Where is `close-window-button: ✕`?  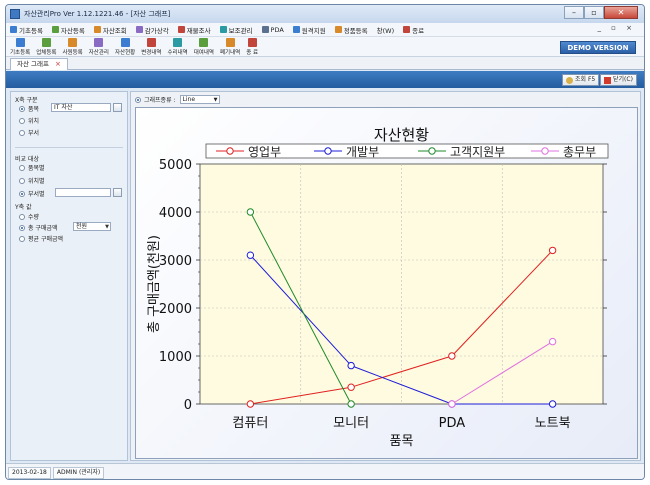
close-window-button: ✕ is located at coordinates (621, 12).